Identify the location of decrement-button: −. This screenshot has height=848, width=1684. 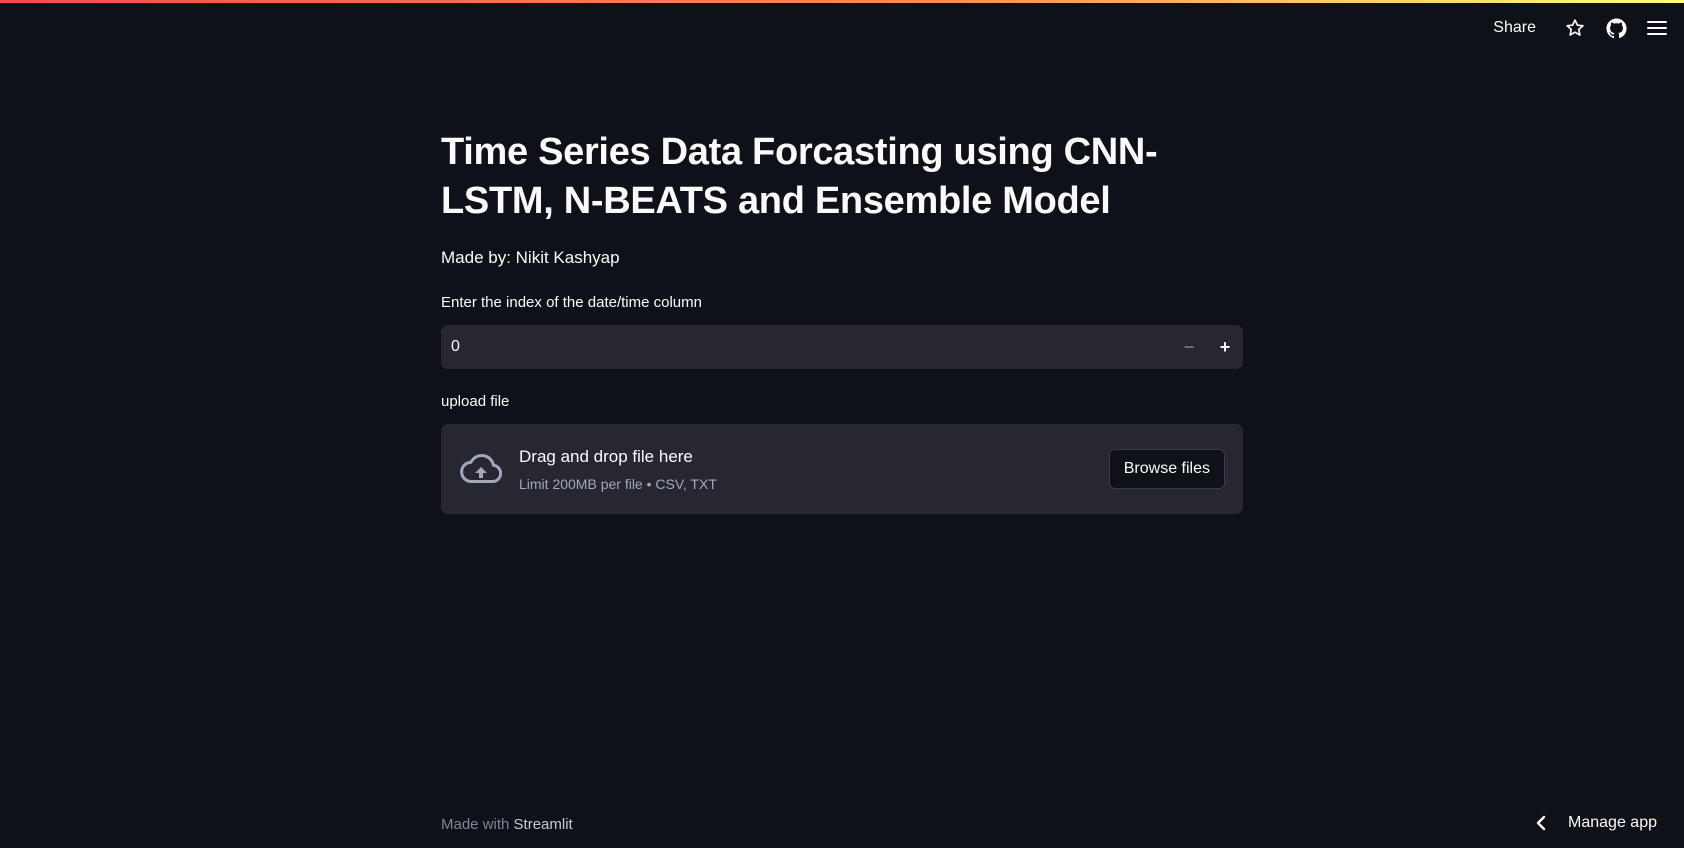
(1189, 347).